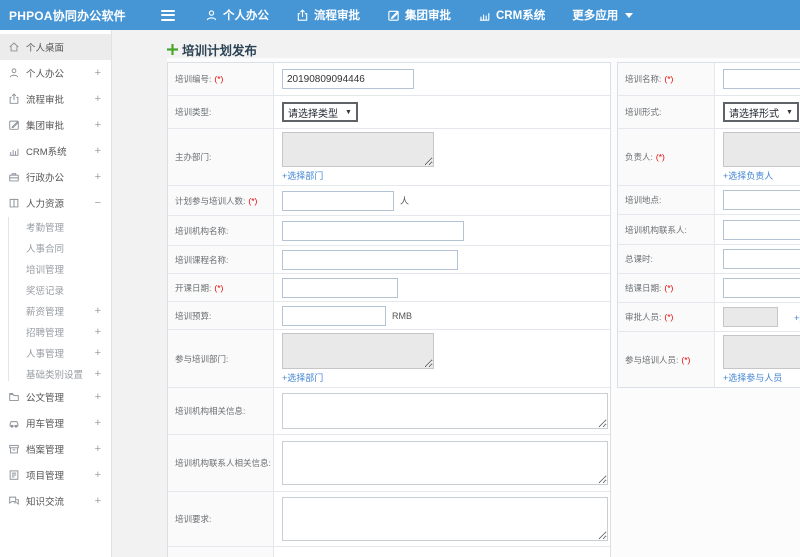 This screenshot has width=800, height=557. I want to click on field-label: 培训预算:, so click(193, 315).